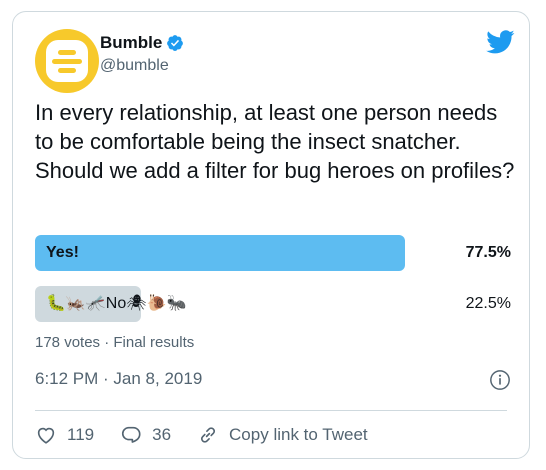  Describe the element at coordinates (273, 304) in the screenshot. I see `poll-option-no: 🐛🦗🦟No🕷🐌🐜 22.5%` at that location.